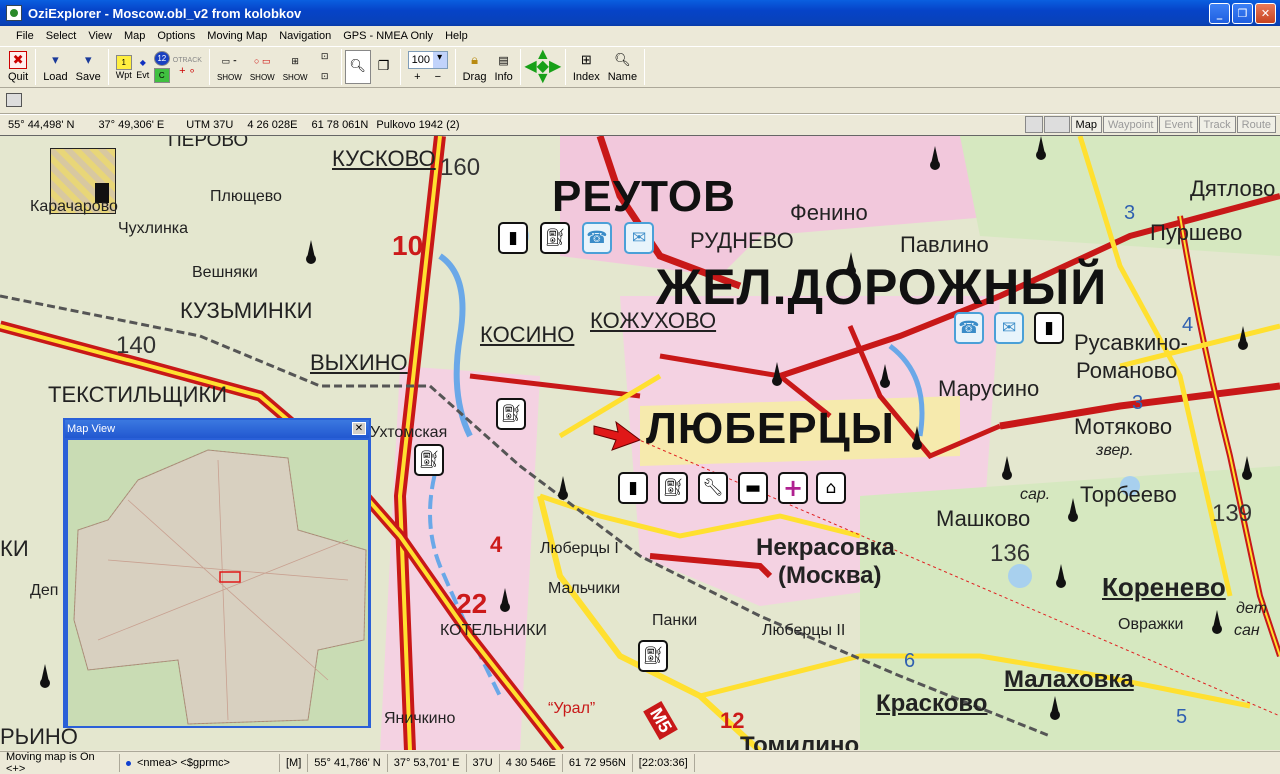  I want to click on city-label-zheldor: ЖЕЛ.ДОРОЖНЫЙ, so click(882, 287).